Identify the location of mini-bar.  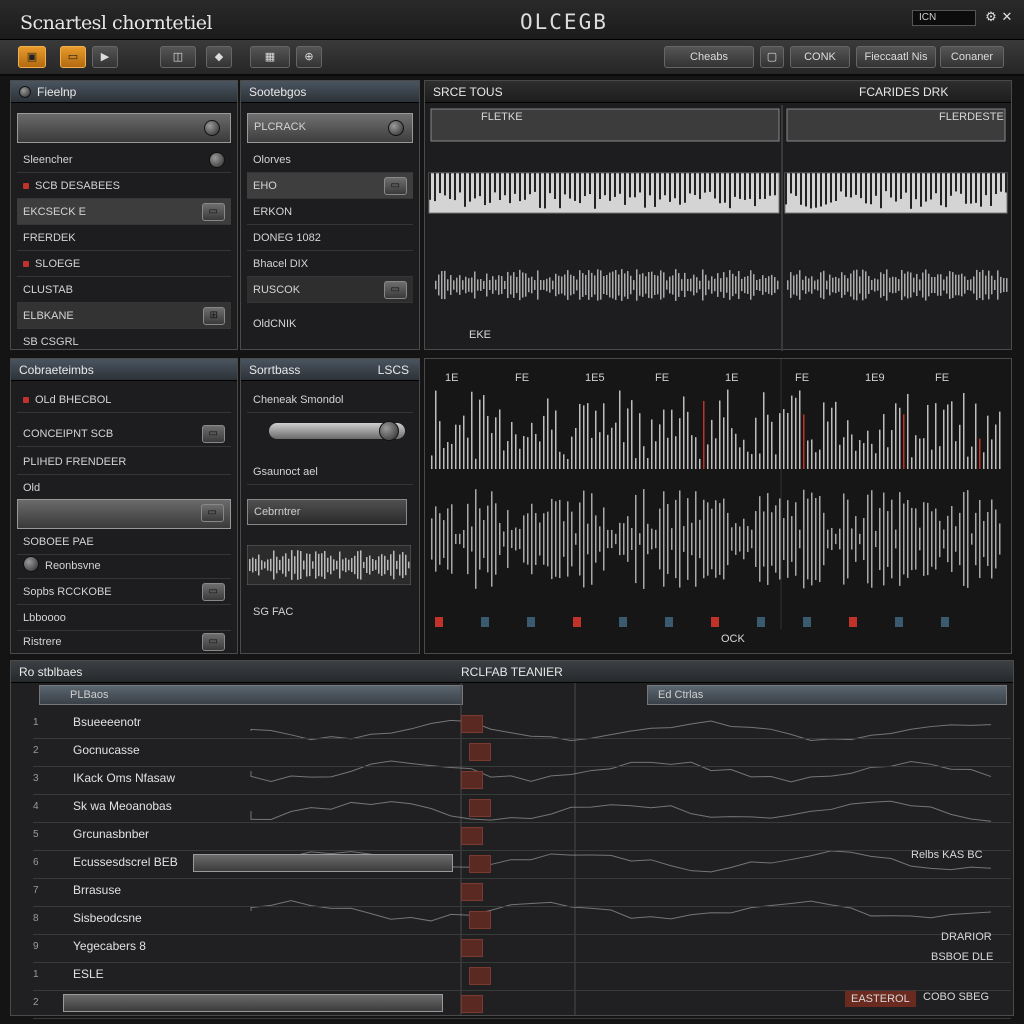
(268, 565).